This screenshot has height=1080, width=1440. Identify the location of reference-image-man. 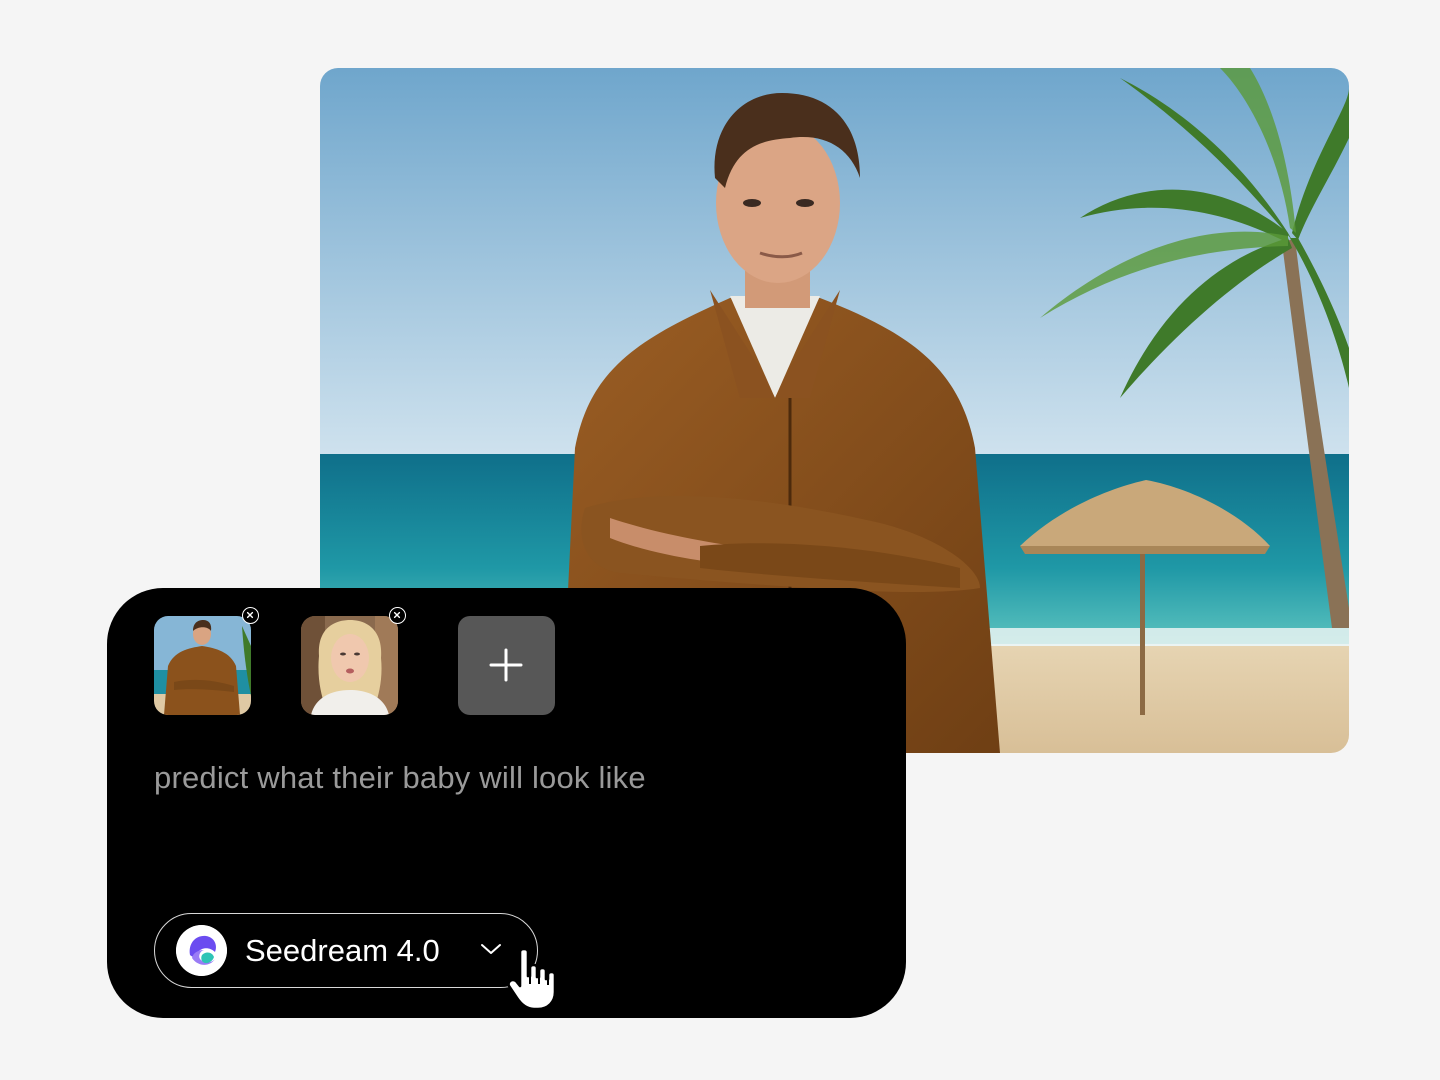
(202, 665).